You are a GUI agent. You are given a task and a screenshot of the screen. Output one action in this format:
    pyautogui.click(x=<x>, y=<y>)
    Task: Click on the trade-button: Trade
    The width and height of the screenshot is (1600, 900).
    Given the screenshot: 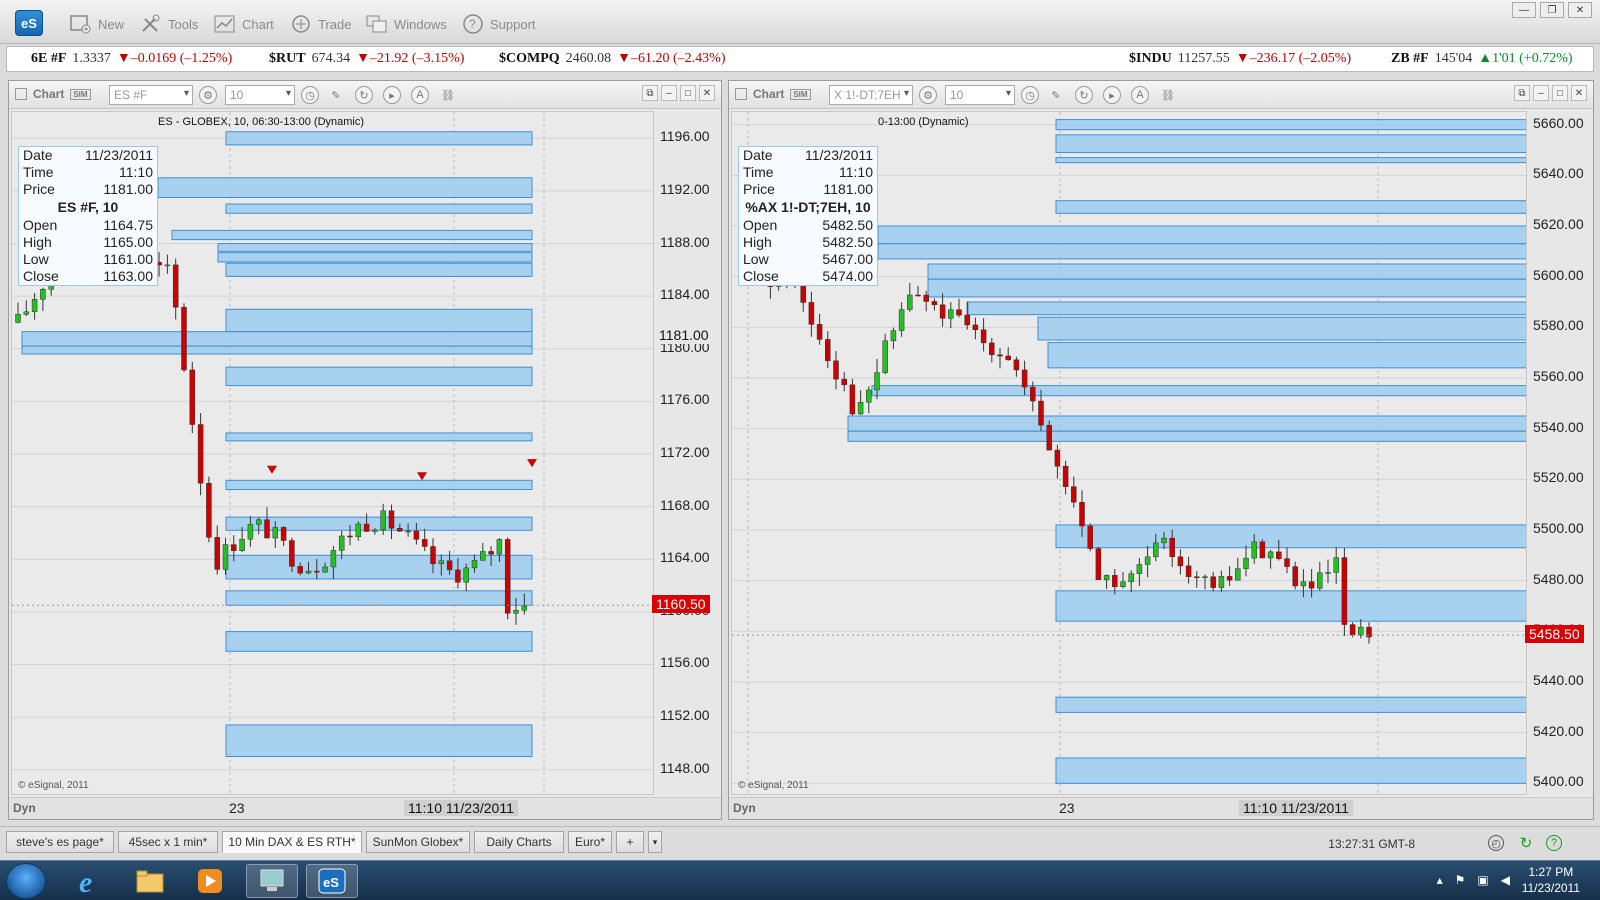 What is the action you would take?
    pyautogui.click(x=320, y=24)
    